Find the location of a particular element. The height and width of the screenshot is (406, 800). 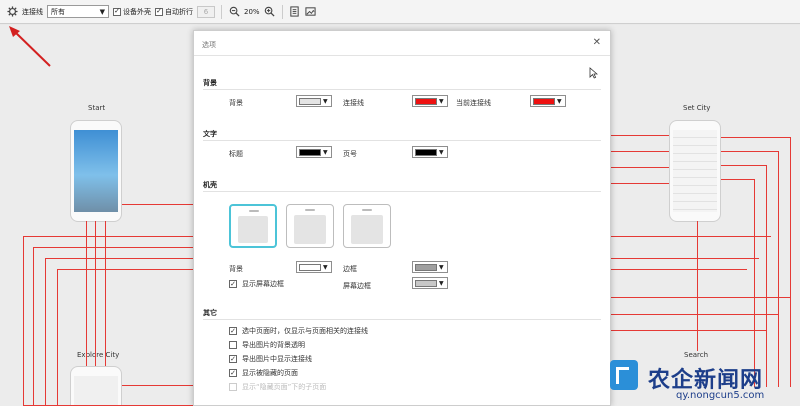

title-color-picker: ▼ is located at coordinates (314, 152).